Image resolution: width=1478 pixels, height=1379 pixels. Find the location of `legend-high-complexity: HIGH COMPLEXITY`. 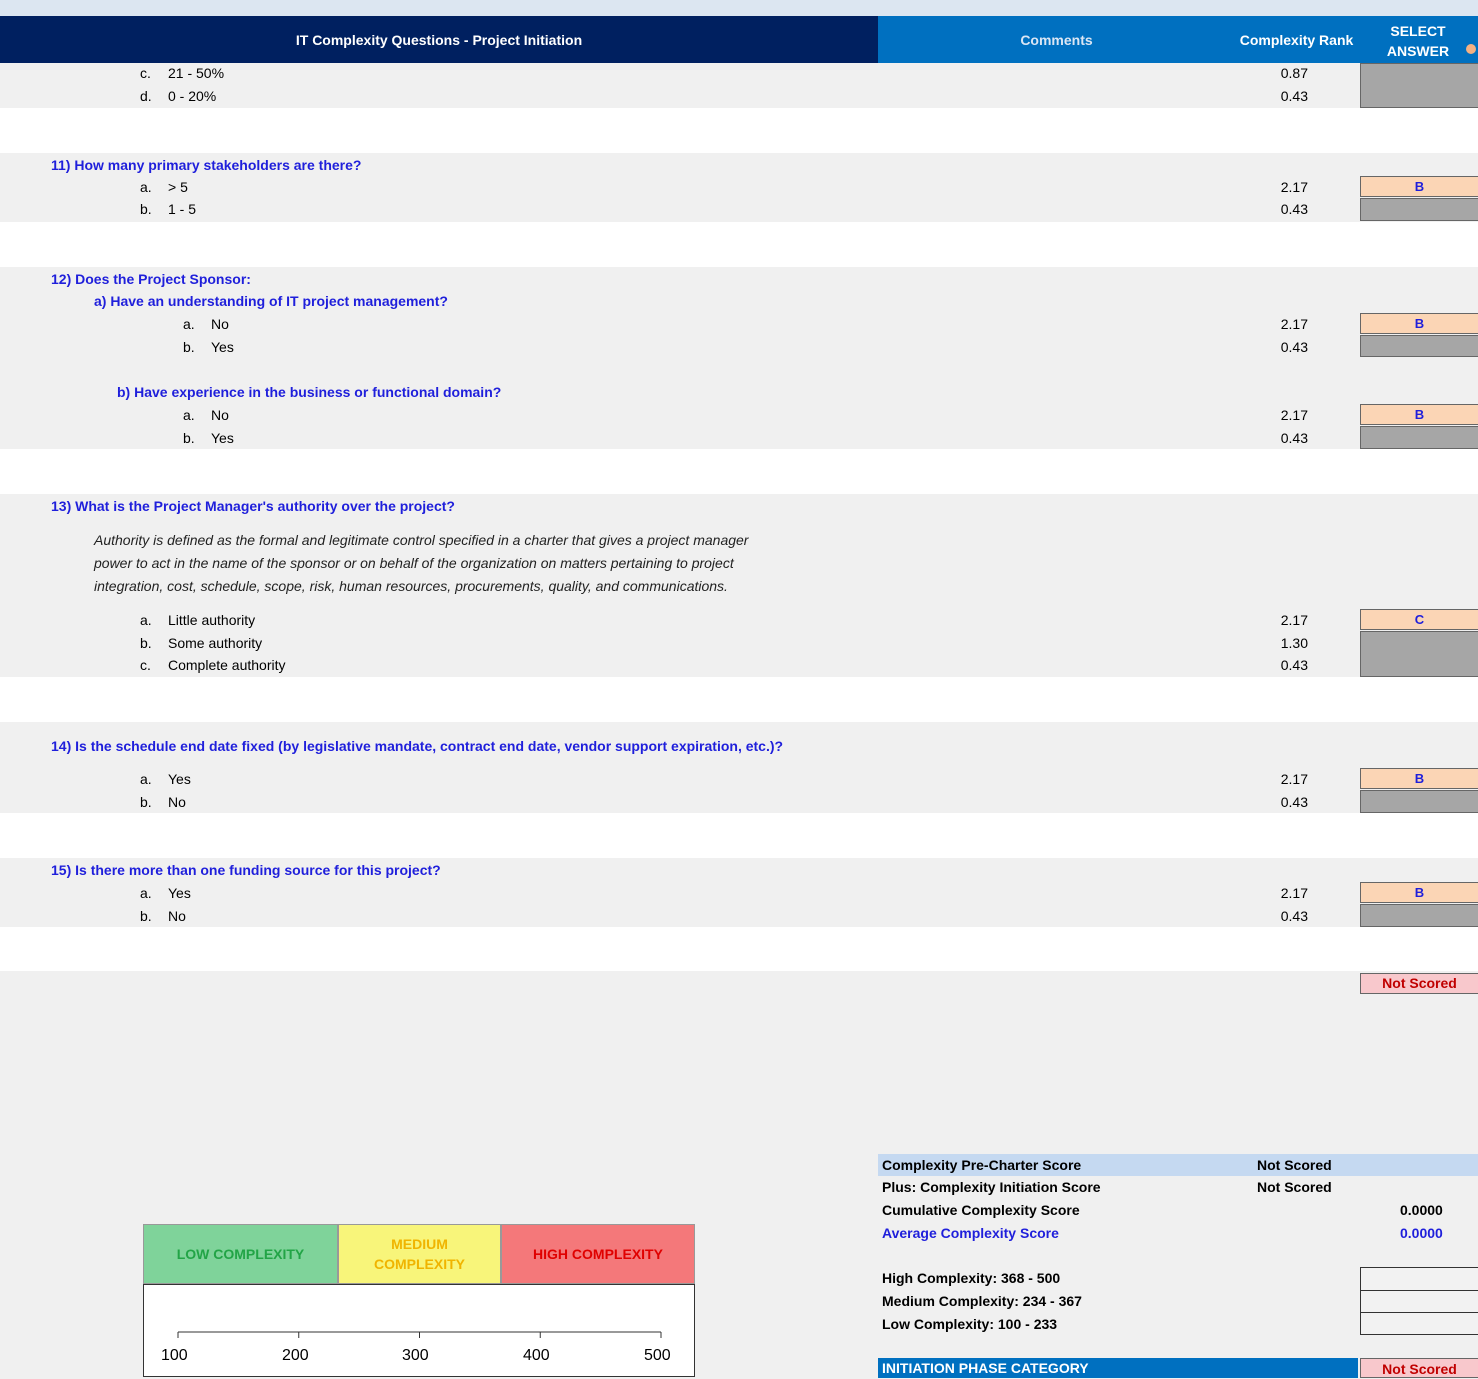

legend-high-complexity: HIGH COMPLEXITY is located at coordinates (598, 1254).